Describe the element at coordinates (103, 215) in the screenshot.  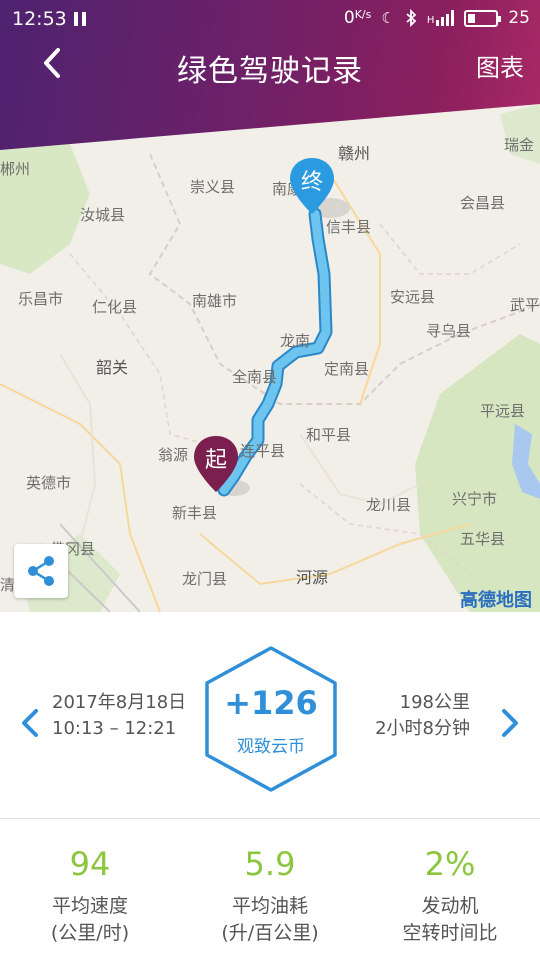
I see `map-label: 汝城县` at that location.